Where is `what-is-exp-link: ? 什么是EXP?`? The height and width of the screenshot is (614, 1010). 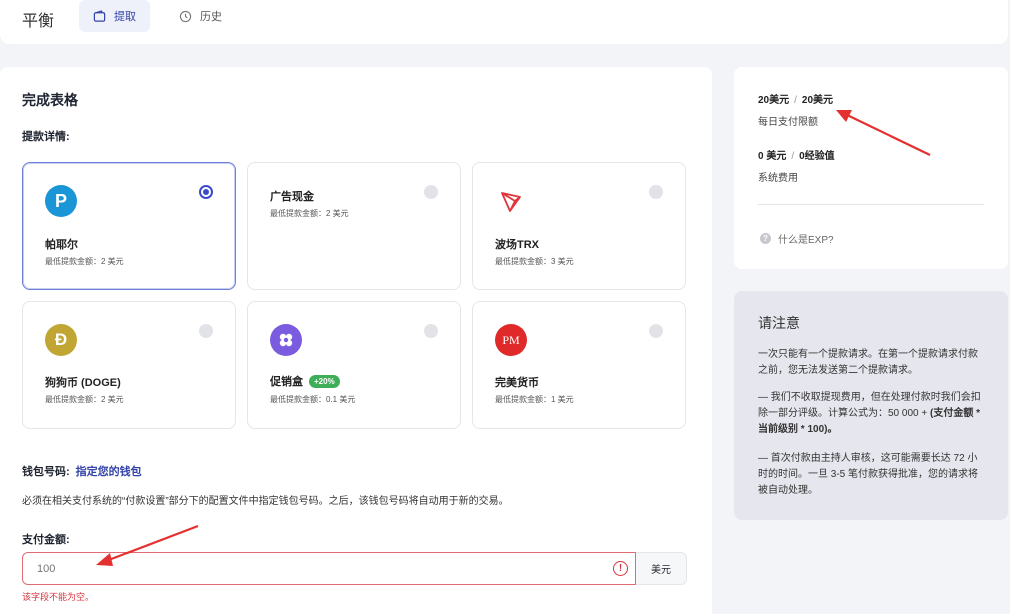
what-is-exp-link: ? 什么是EXP? is located at coordinates (797, 238).